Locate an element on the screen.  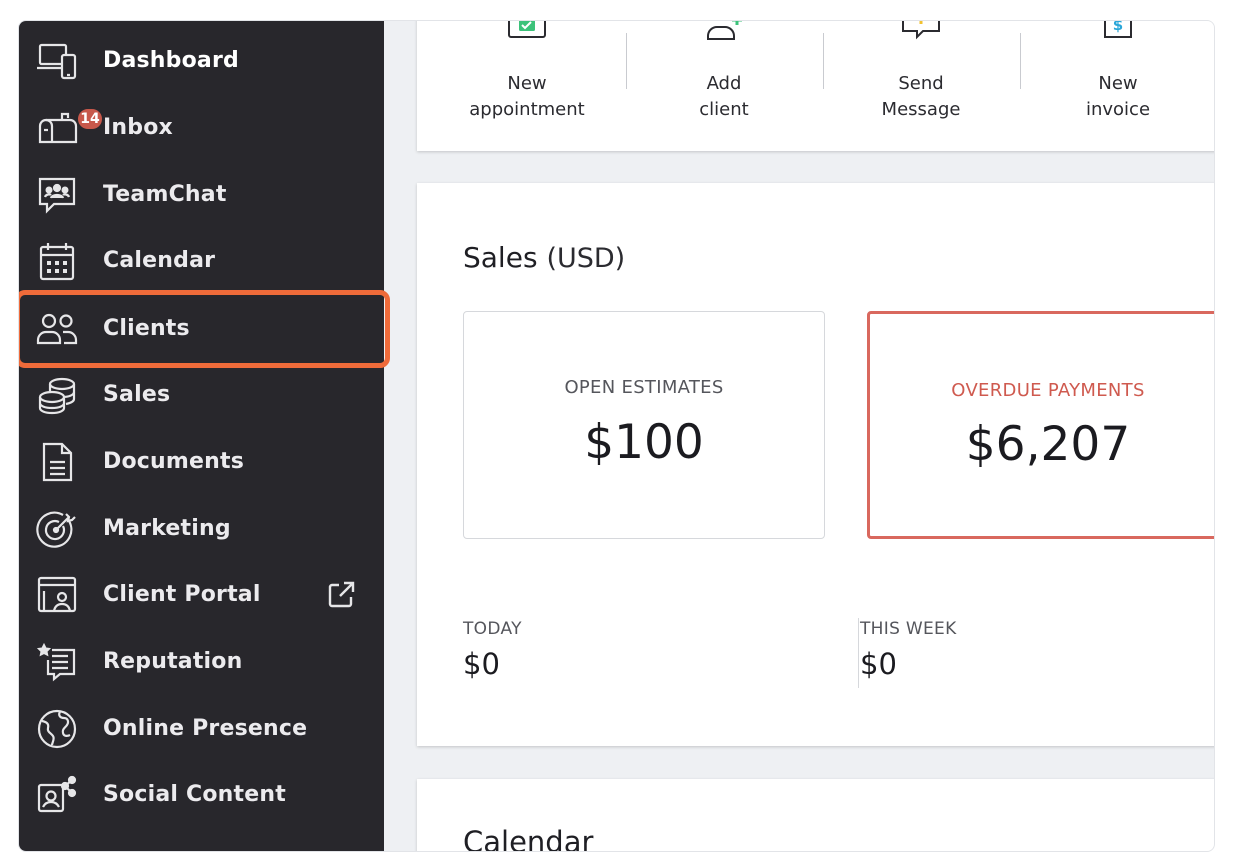
team-chat-icon is located at coordinates (57, 195).